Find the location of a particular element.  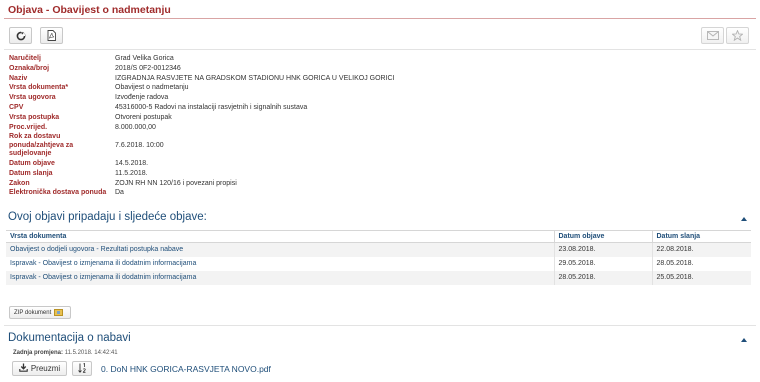

detail-label: Naziv is located at coordinates (18, 78).